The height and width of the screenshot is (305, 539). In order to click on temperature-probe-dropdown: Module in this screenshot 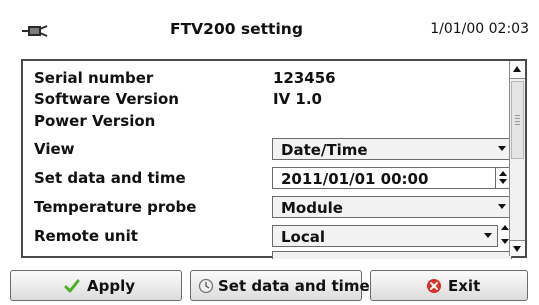, I will do `click(392, 207)`.